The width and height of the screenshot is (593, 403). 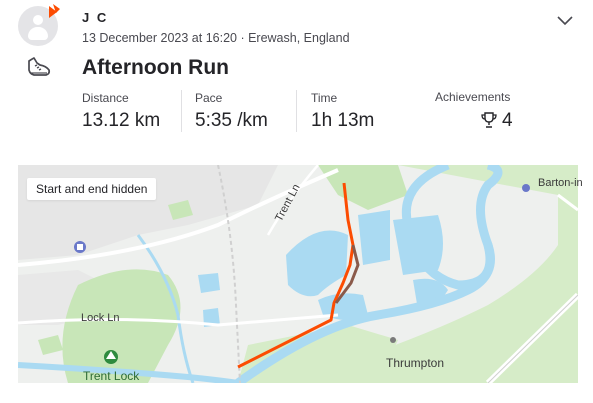 What do you see at coordinates (560, 183) in the screenshot?
I see `map-label-barton: Barton-in` at bounding box center [560, 183].